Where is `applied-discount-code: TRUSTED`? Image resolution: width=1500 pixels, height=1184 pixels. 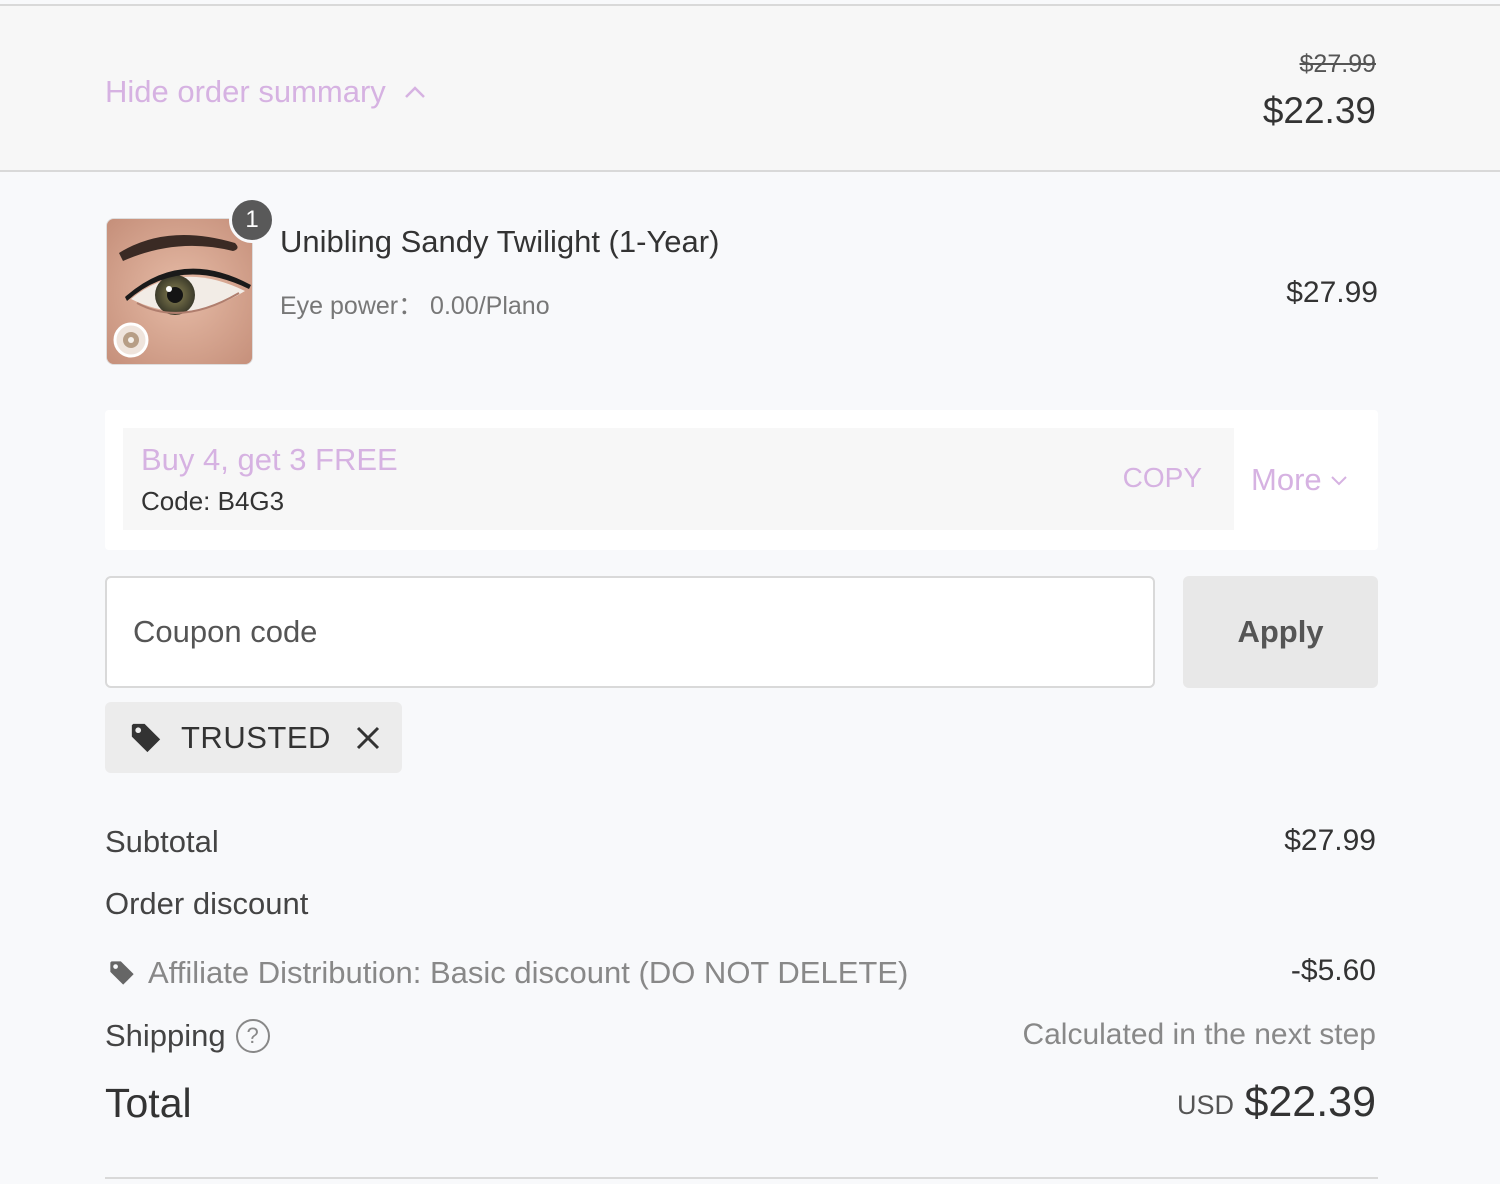 applied-discount-code: TRUSTED is located at coordinates (256, 737).